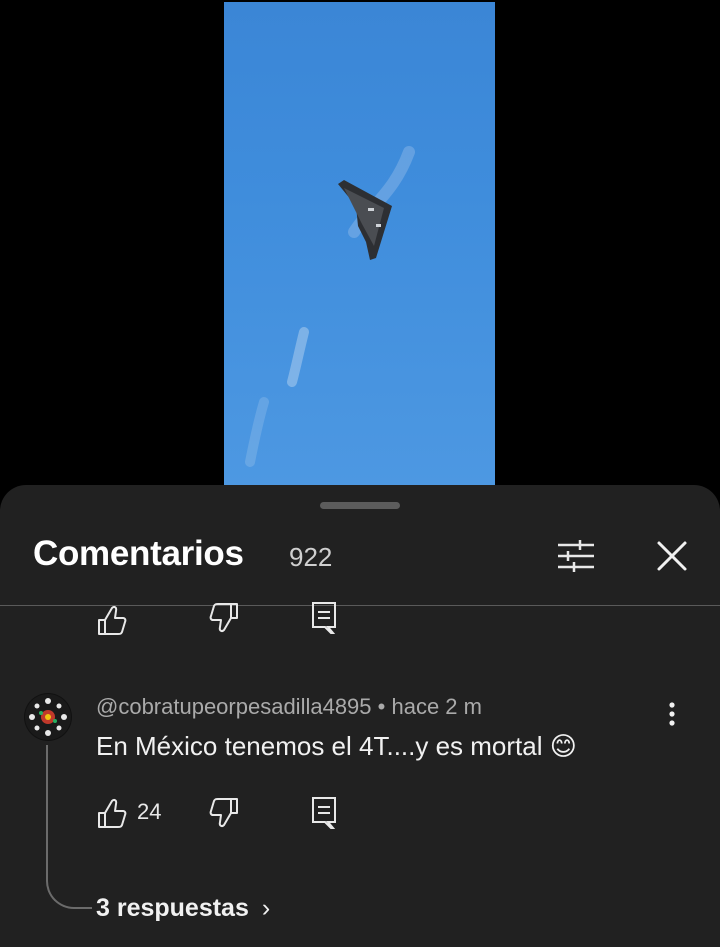 This screenshot has height=947, width=720. I want to click on drag-handle, so click(360, 505).